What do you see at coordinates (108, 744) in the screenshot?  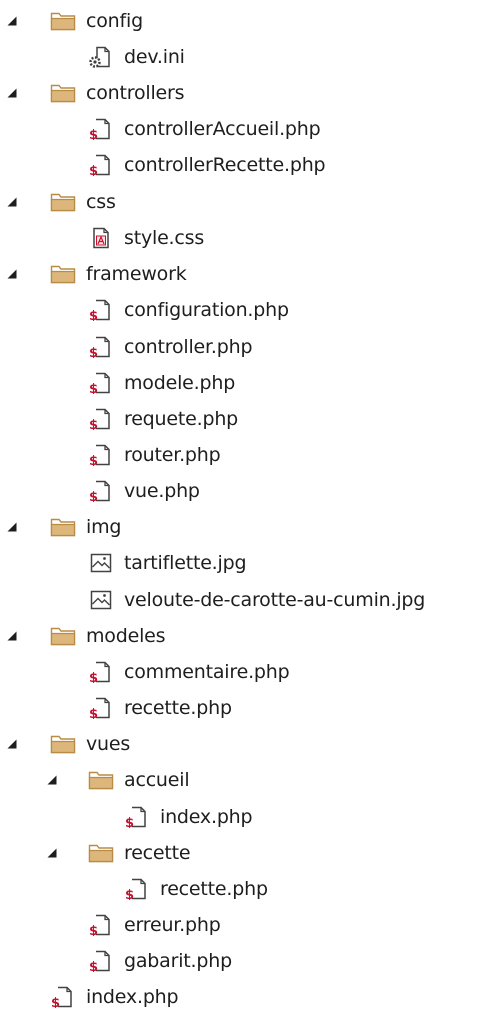 I see `tree-item-label: vues` at bounding box center [108, 744].